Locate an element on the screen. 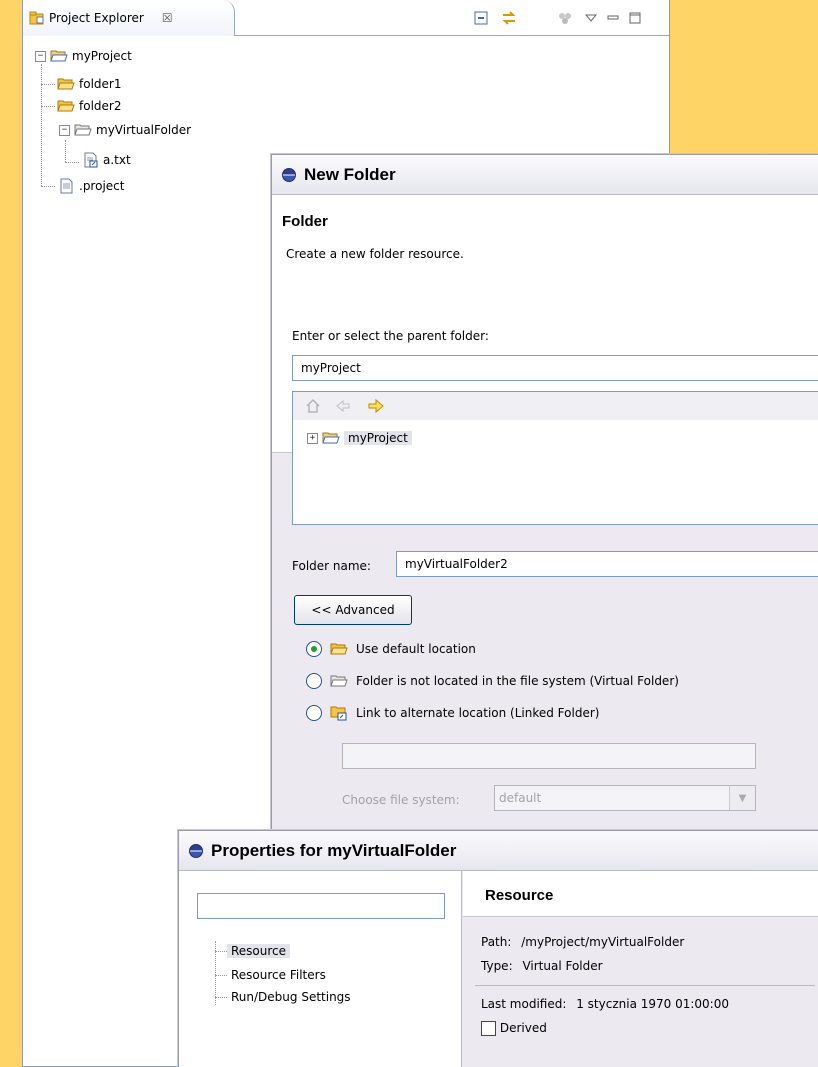 Image resolution: width=818 pixels, height=1067 pixels. folder-name-label: Folder name: is located at coordinates (331, 566).